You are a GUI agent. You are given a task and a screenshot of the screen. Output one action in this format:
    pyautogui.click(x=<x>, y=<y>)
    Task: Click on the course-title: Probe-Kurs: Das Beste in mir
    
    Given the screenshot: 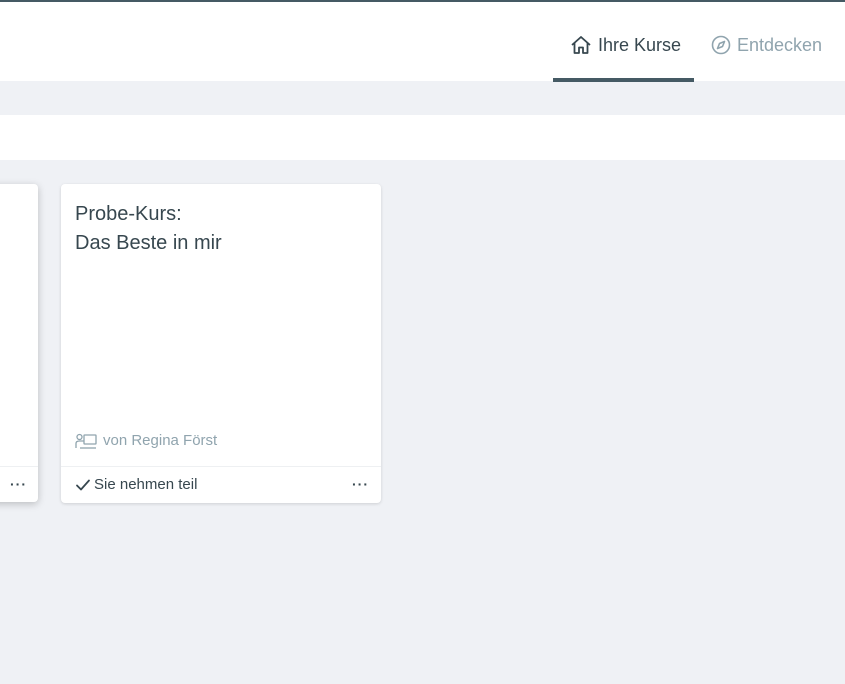 What is the action you would take?
    pyautogui.click(x=220, y=229)
    